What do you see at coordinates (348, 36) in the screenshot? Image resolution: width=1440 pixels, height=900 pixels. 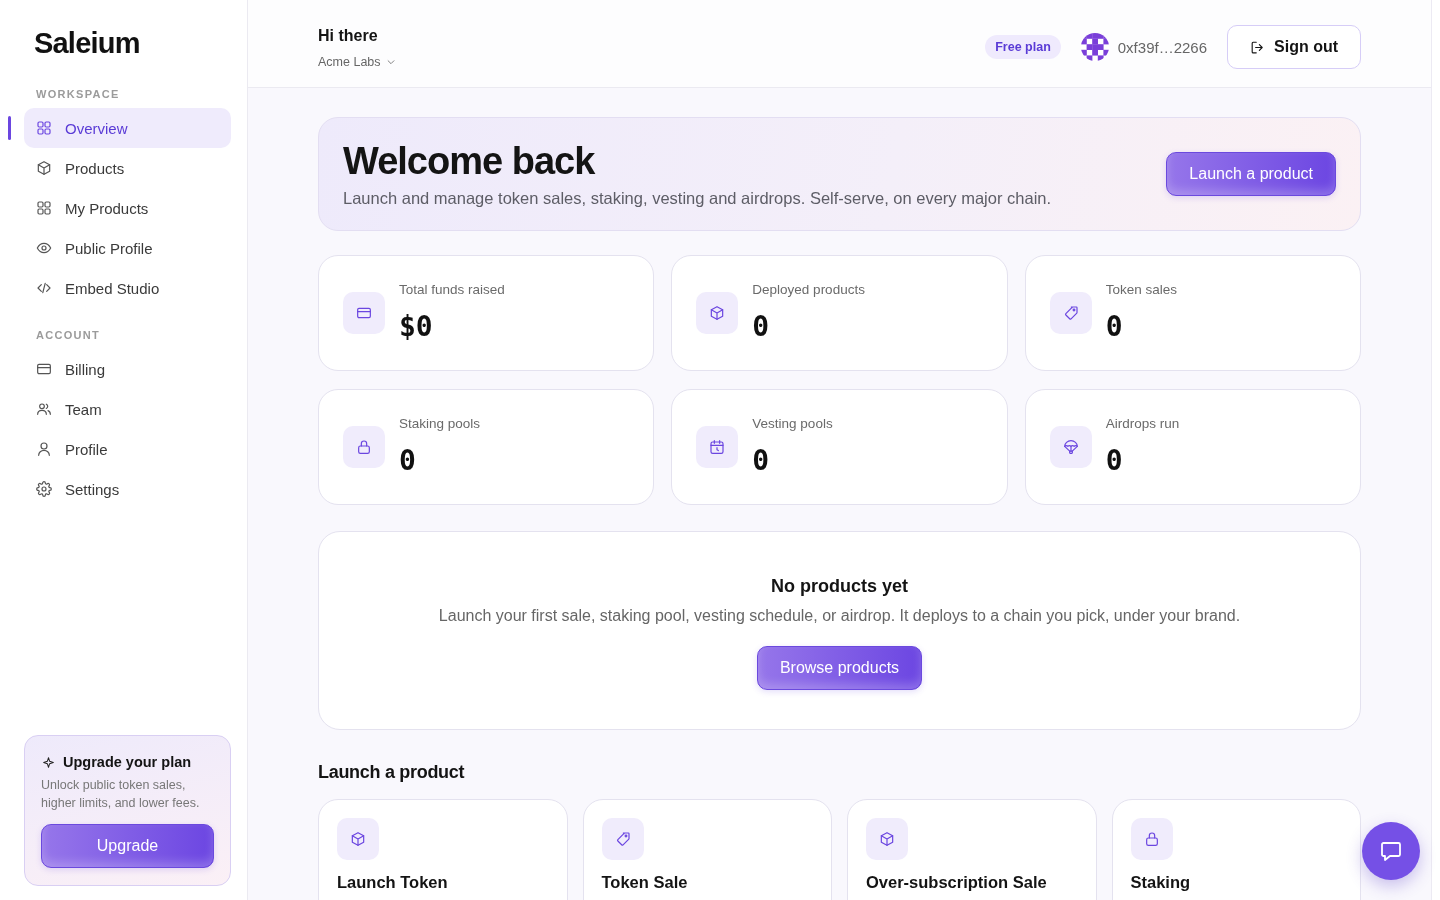 I see `greeting: Hi there` at bounding box center [348, 36].